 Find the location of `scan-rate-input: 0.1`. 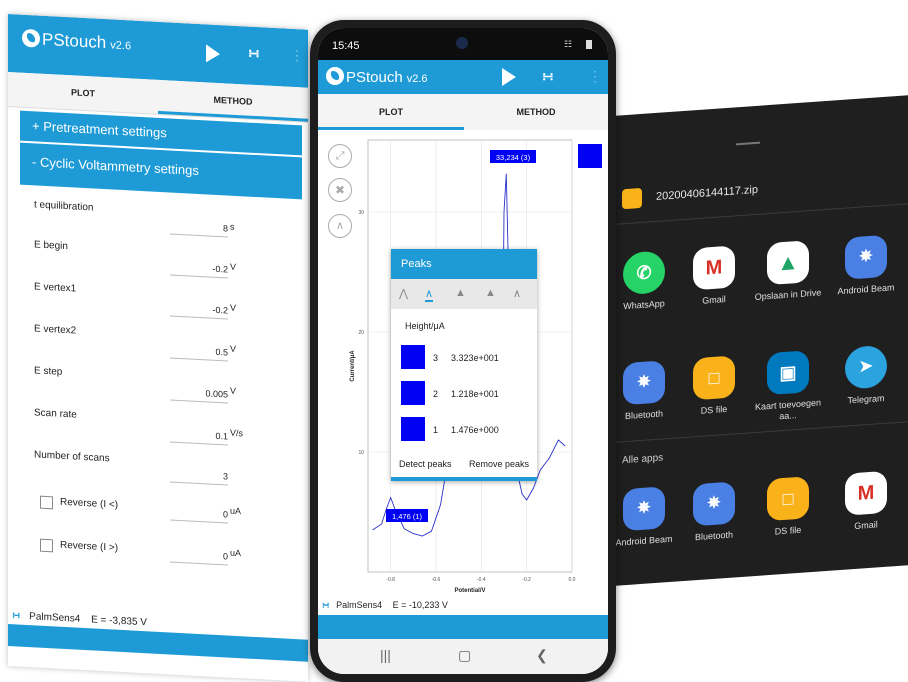

scan-rate-input: 0.1 is located at coordinates (199, 437).